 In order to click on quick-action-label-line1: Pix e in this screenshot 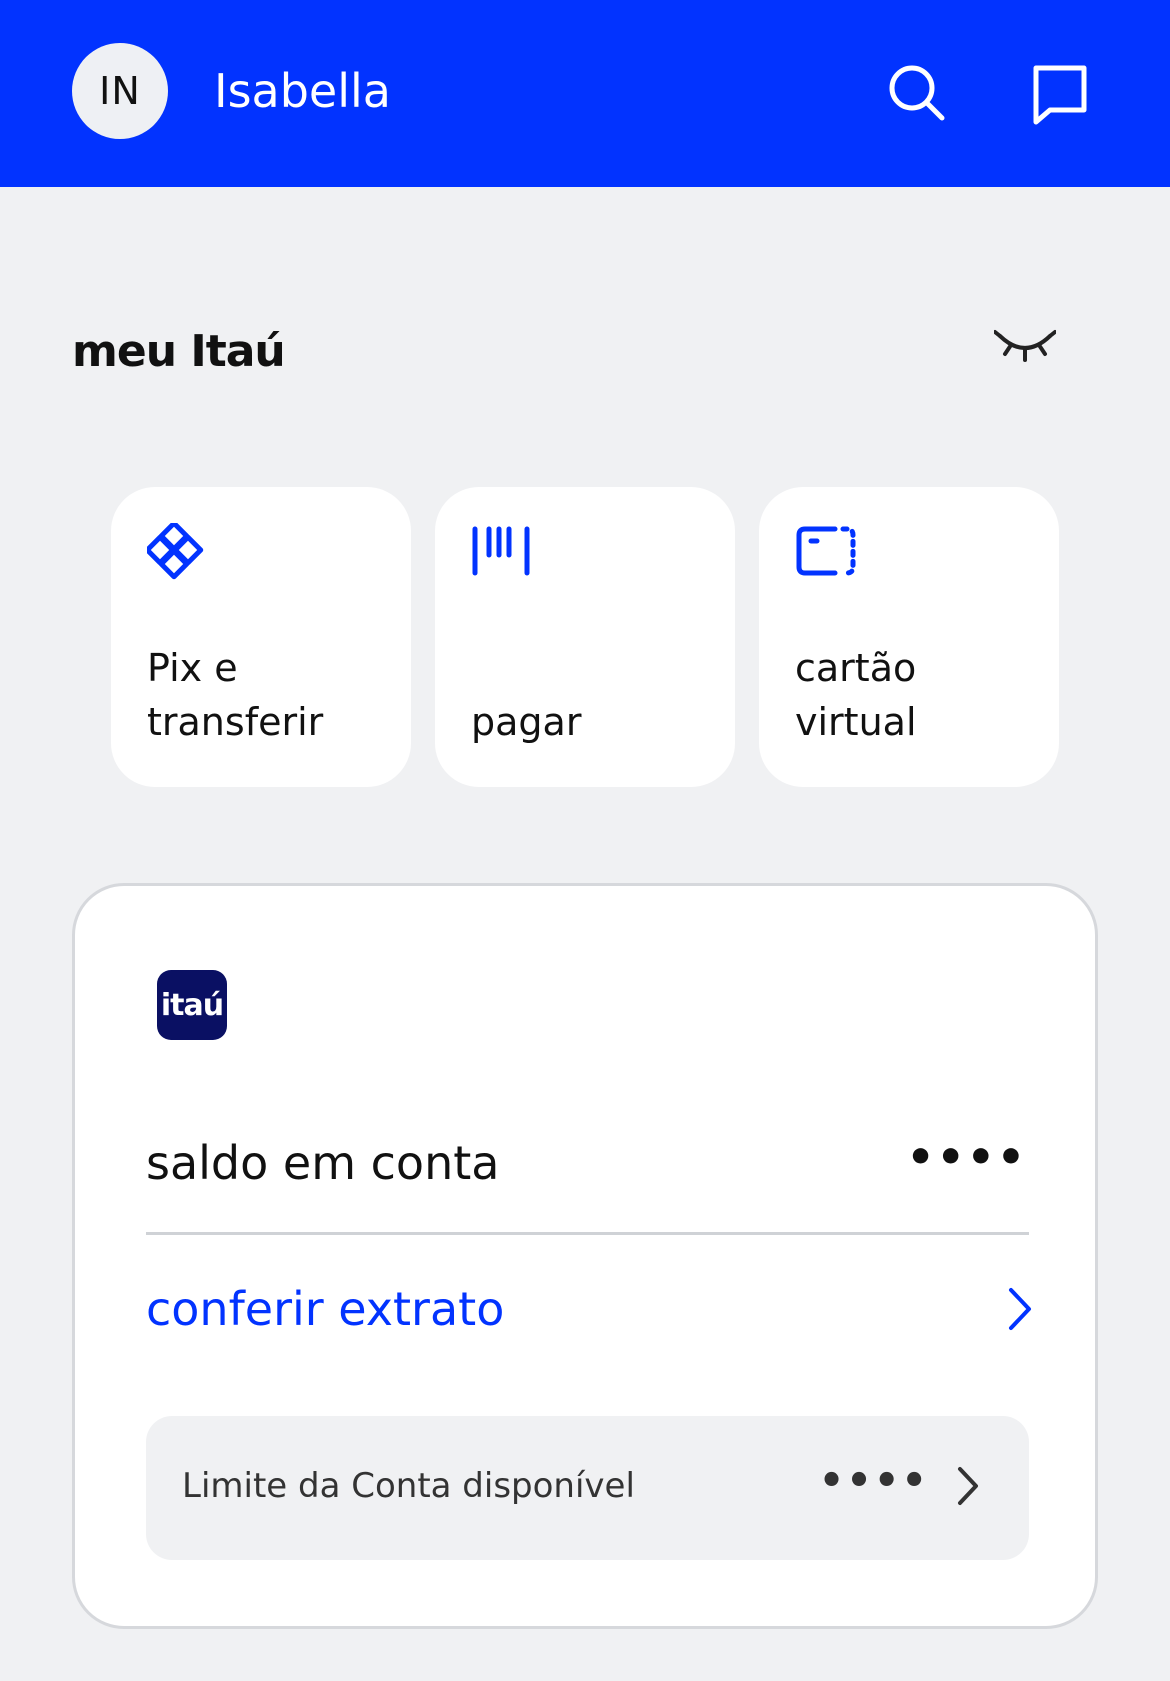, I will do `click(192, 668)`.